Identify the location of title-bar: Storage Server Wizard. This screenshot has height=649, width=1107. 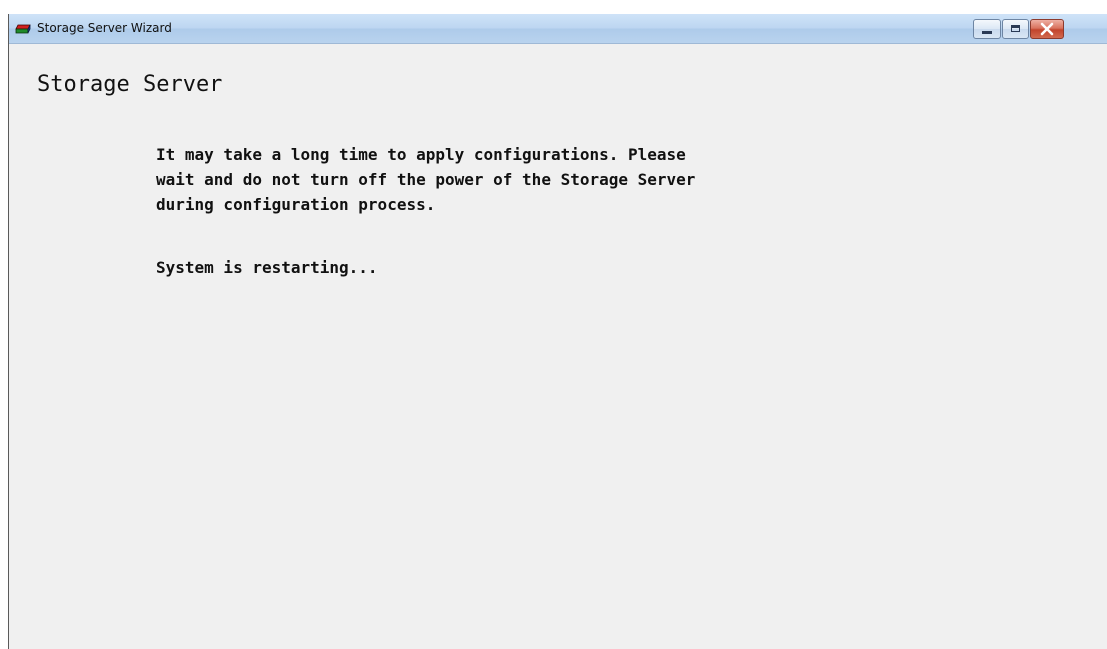
(558, 29).